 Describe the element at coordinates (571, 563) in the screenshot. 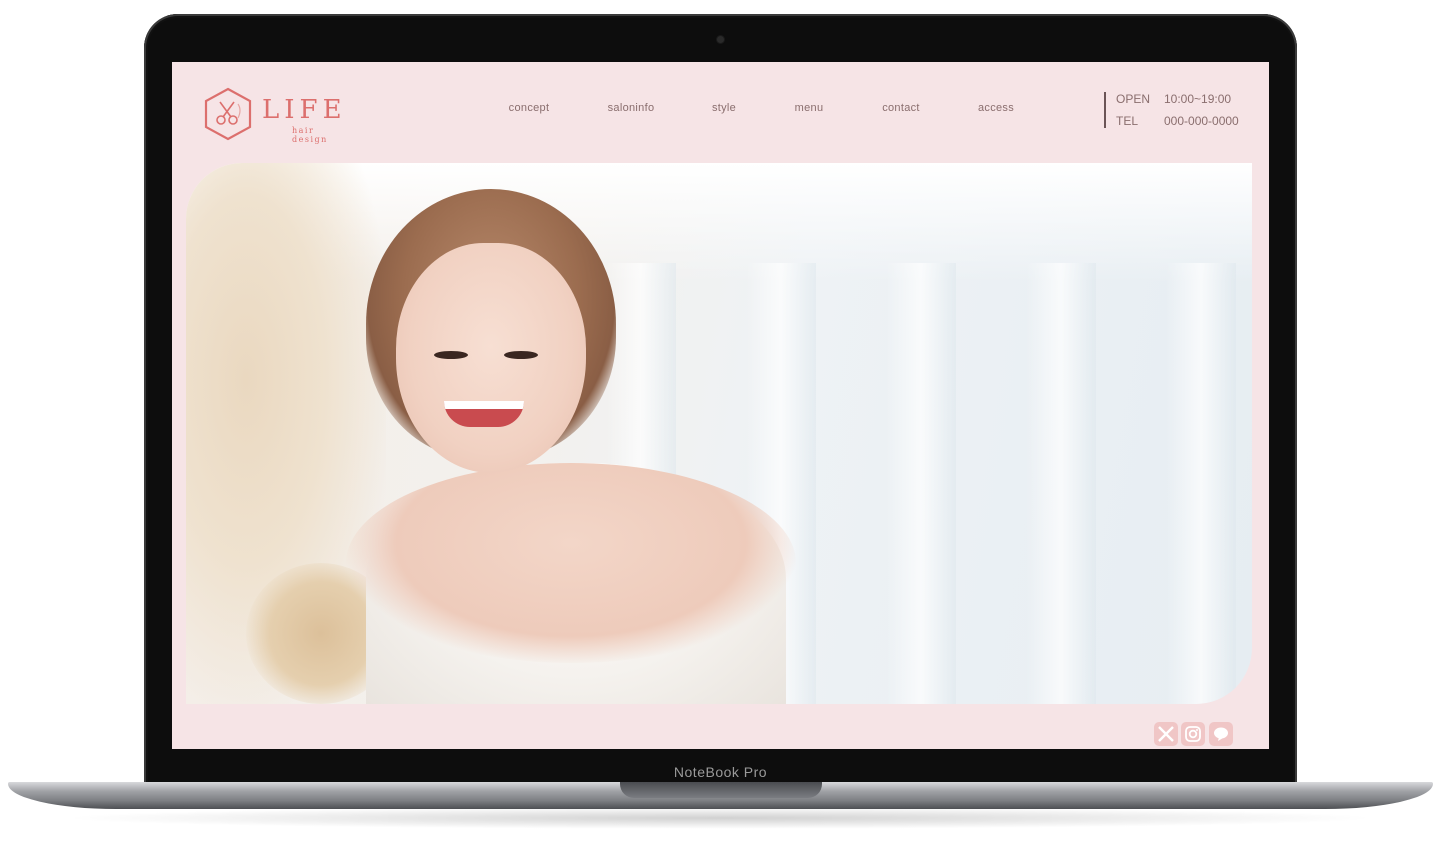

I see `arms` at that location.